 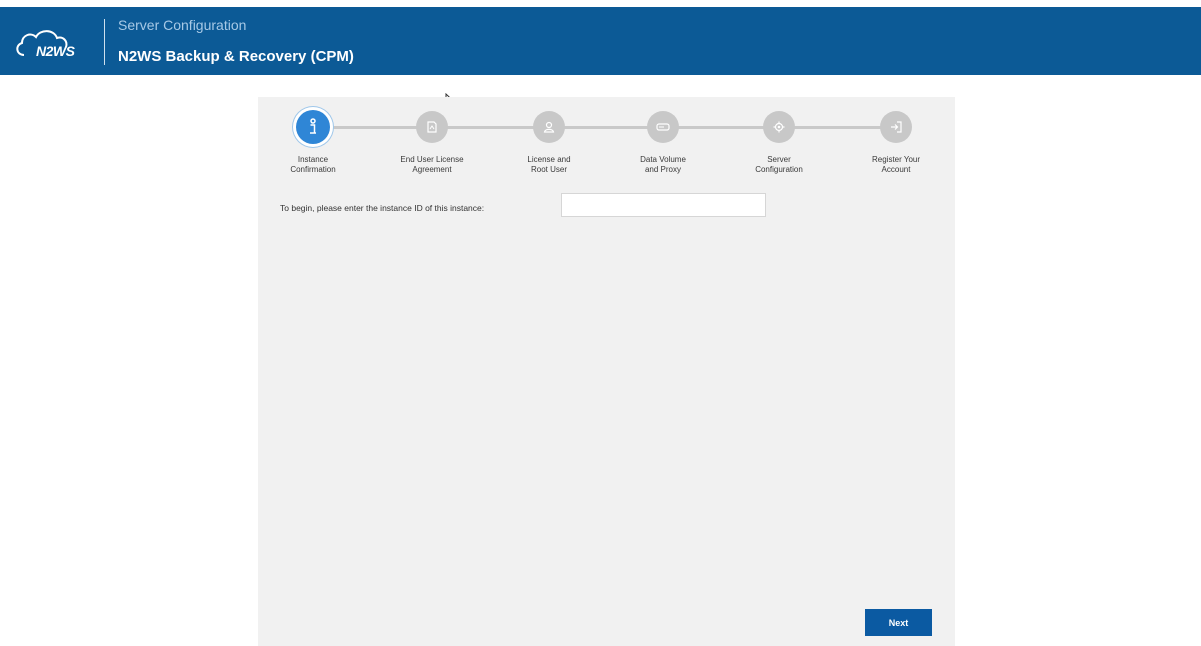 I want to click on drive-icon, so click(x=663, y=127).